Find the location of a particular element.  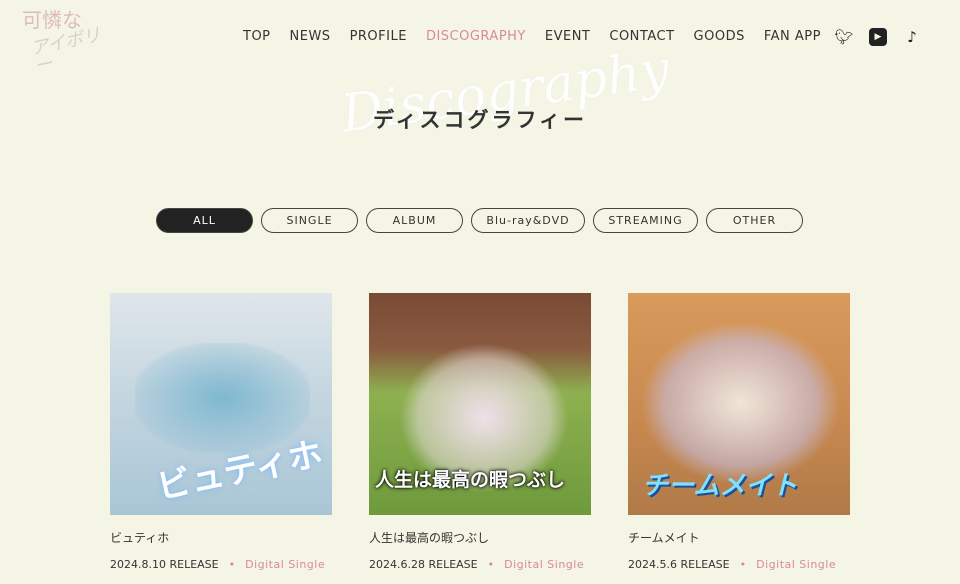

filter-bluray-dvd: Blu-ray&DVD is located at coordinates (528, 220).